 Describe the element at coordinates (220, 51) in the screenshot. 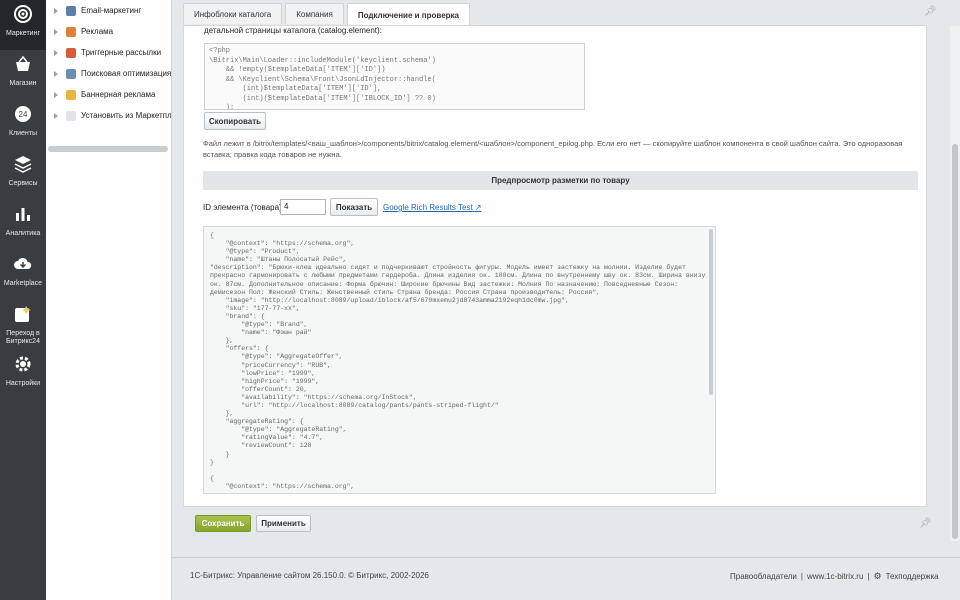

I see `code-line: <?php` at that location.